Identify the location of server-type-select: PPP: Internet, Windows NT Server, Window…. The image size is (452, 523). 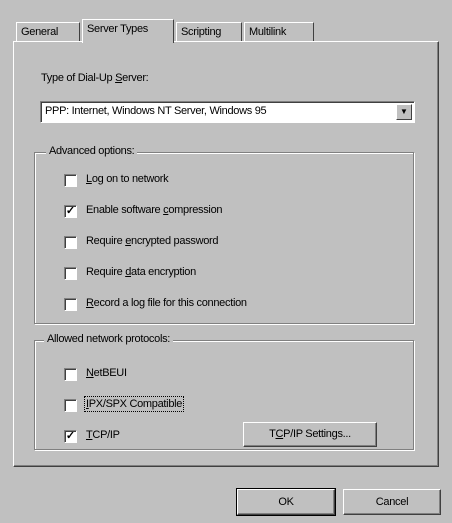
(227, 112).